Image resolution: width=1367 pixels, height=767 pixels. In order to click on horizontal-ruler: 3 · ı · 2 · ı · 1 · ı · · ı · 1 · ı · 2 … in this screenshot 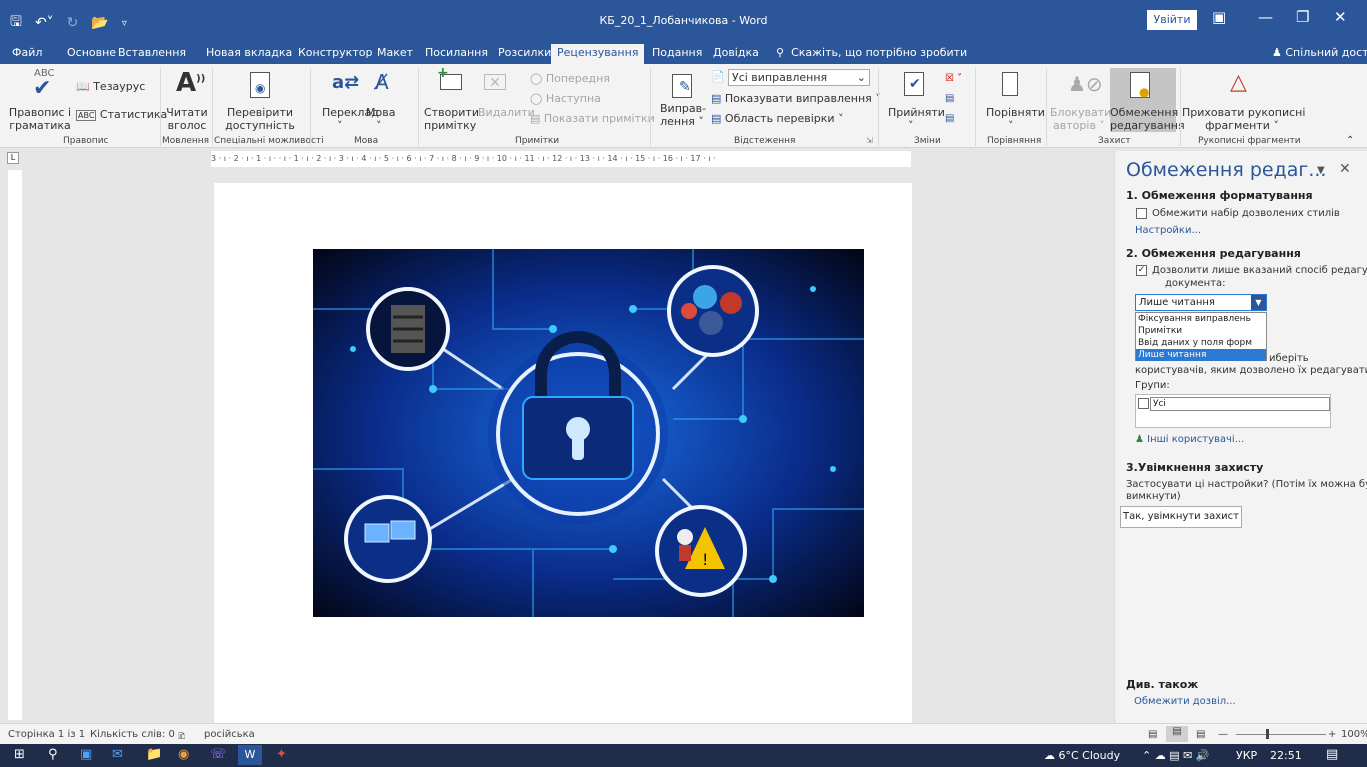, I will do `click(561, 159)`.